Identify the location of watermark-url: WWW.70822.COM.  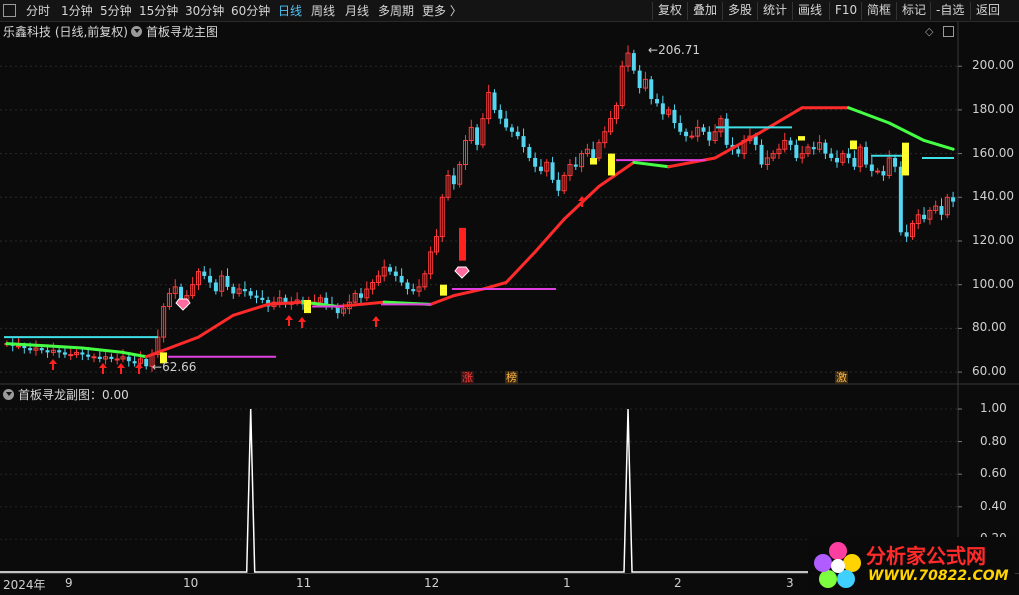
(938, 576).